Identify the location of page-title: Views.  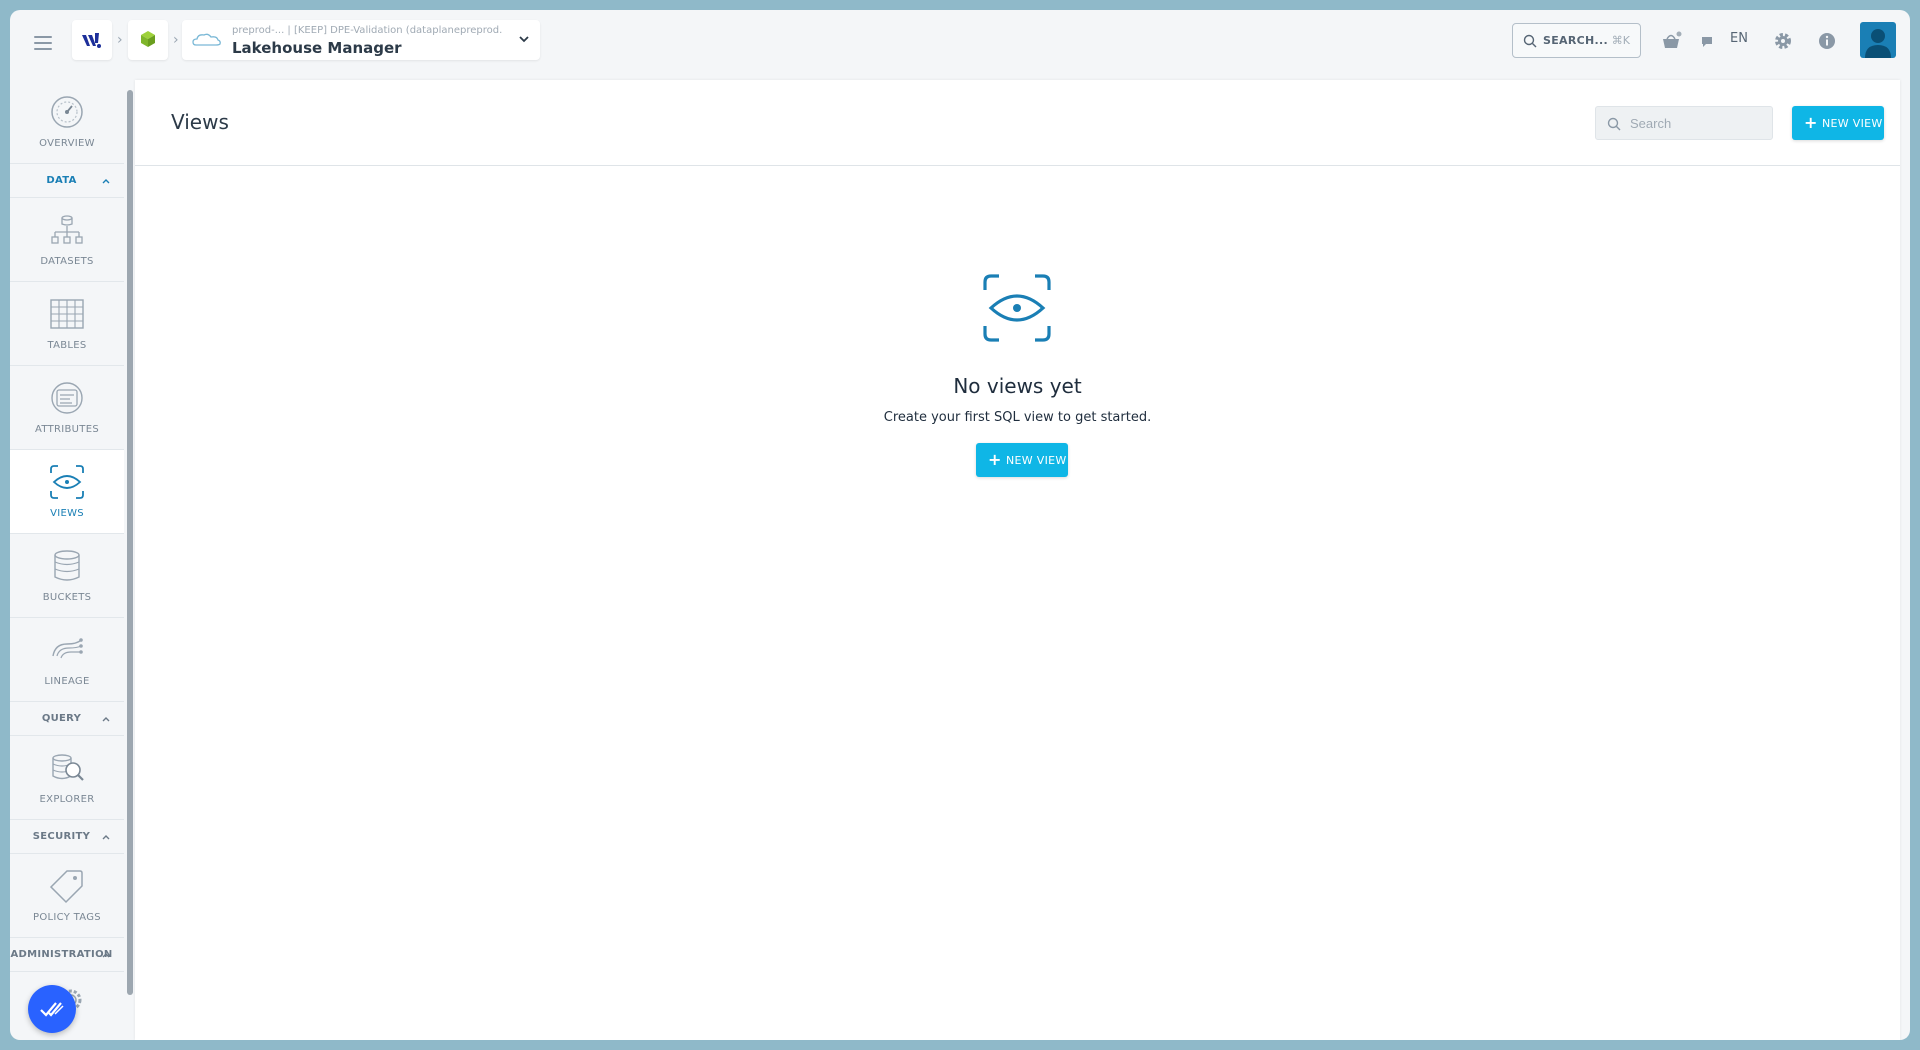
(200, 122).